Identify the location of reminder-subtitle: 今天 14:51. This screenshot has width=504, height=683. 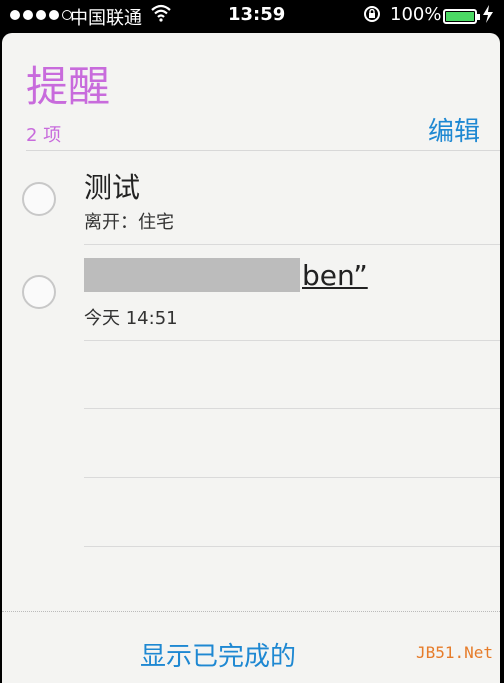
(131, 318).